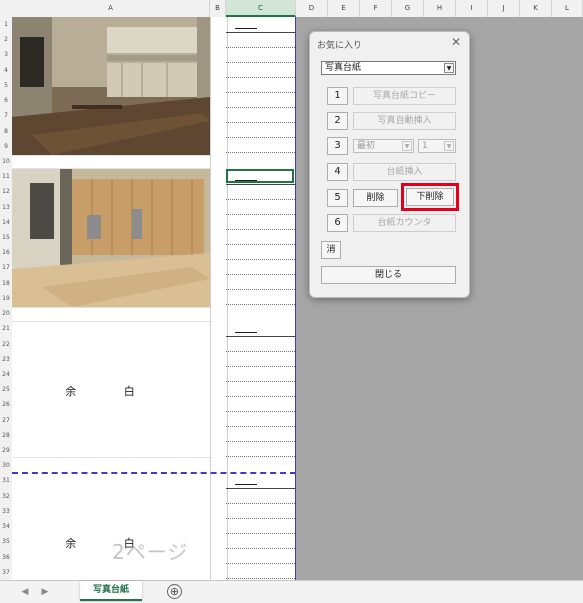 The image size is (583, 603). I want to click on row-header-22: 22, so click(6, 344).